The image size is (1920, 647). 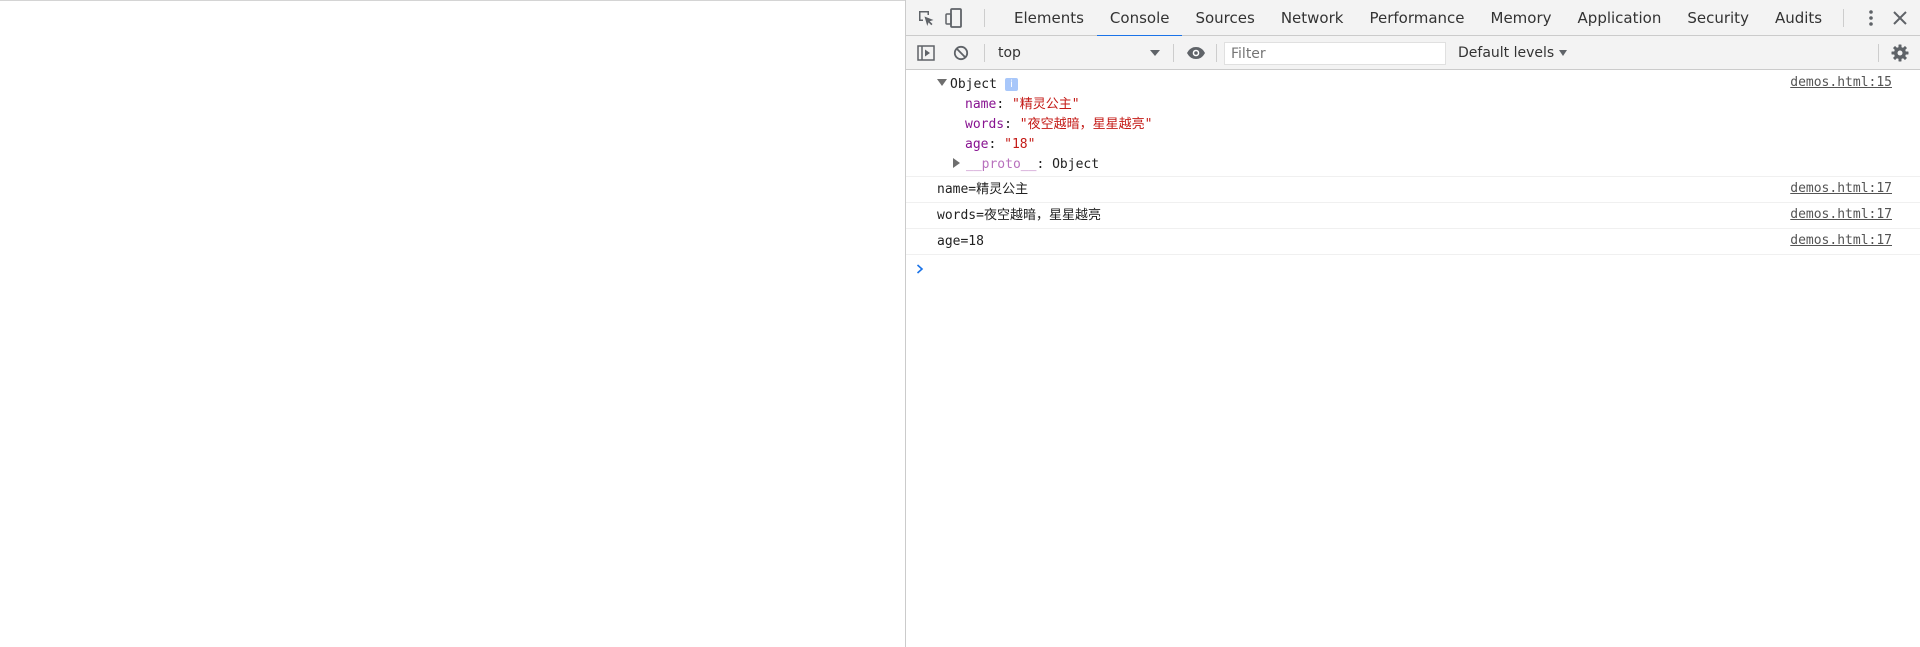 I want to click on filter-input, so click(x=1335, y=53).